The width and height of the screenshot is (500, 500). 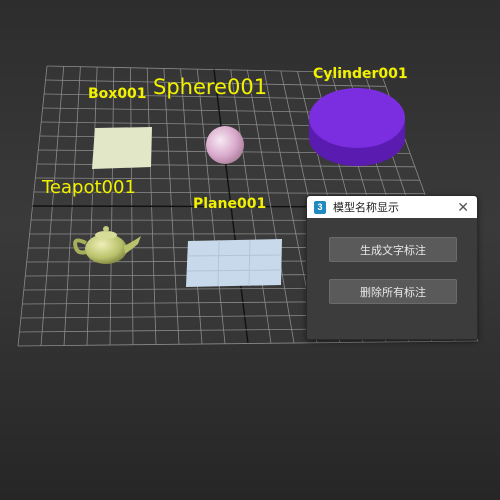 What do you see at coordinates (392, 267) in the screenshot?
I see `model-name-dialog: 3 模型名称显示 ✕ 生成文字标注 删除所有标注` at bounding box center [392, 267].